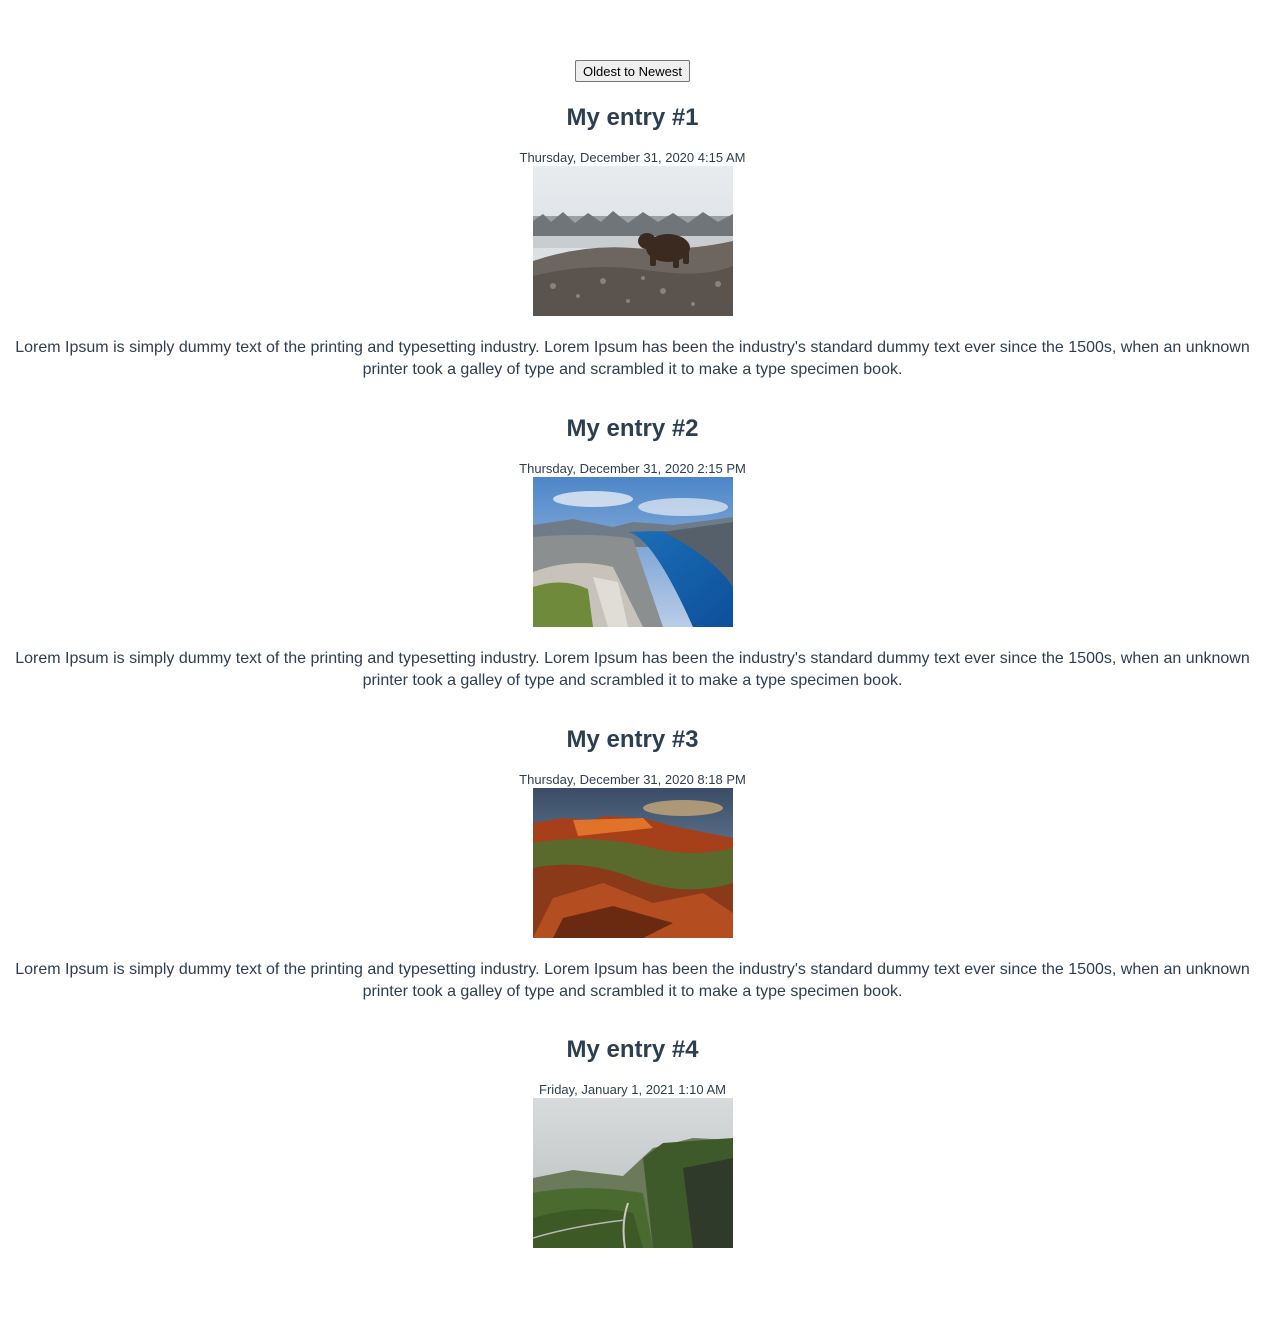 The image size is (1265, 1341). I want to click on entry-date: Thursday, December 31, 2020 8:18 PM, so click(632, 779).